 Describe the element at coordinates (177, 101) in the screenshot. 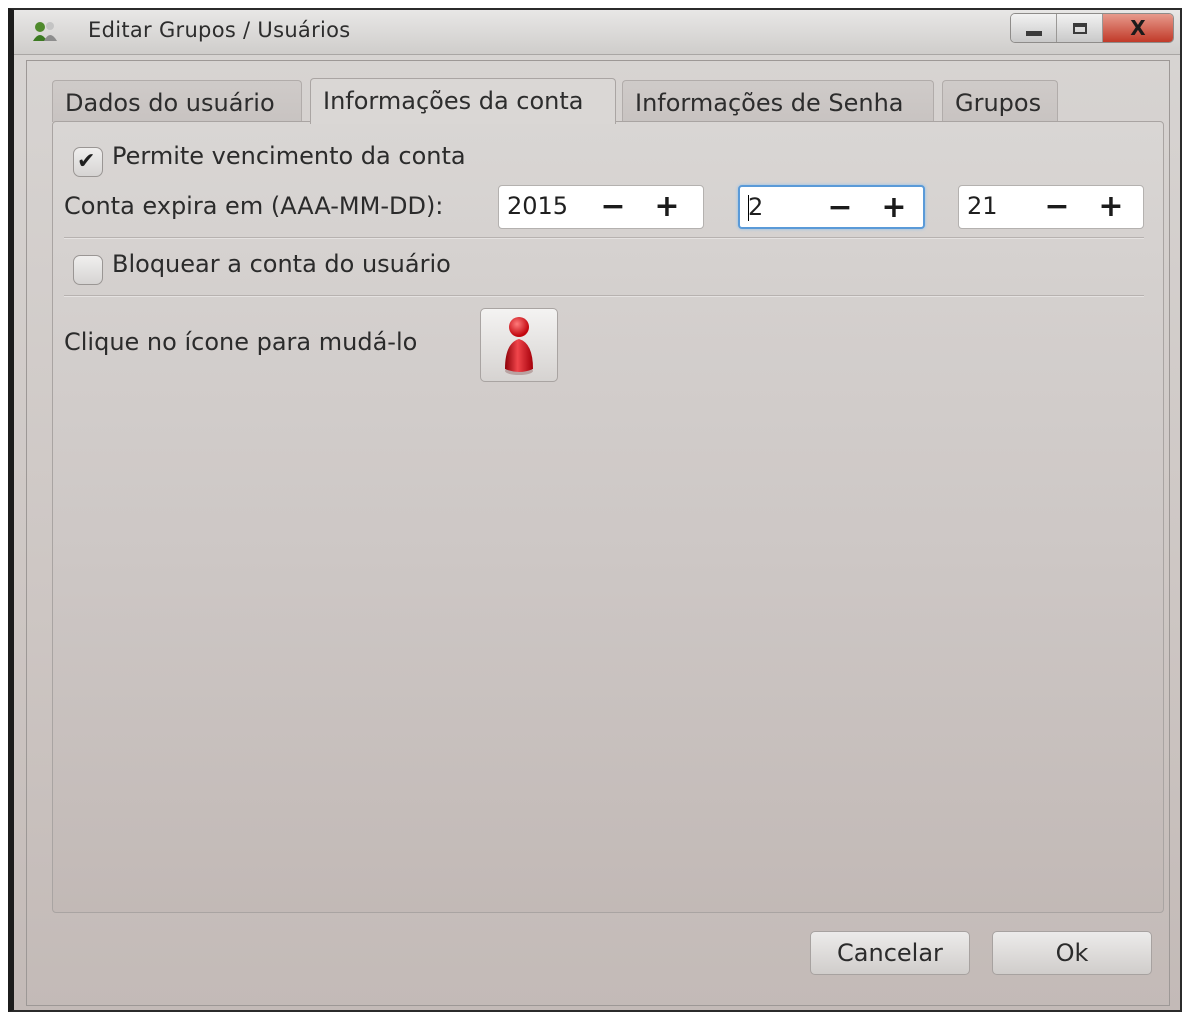

I see `tab-dados-do-usuario: Dados do usuário` at that location.